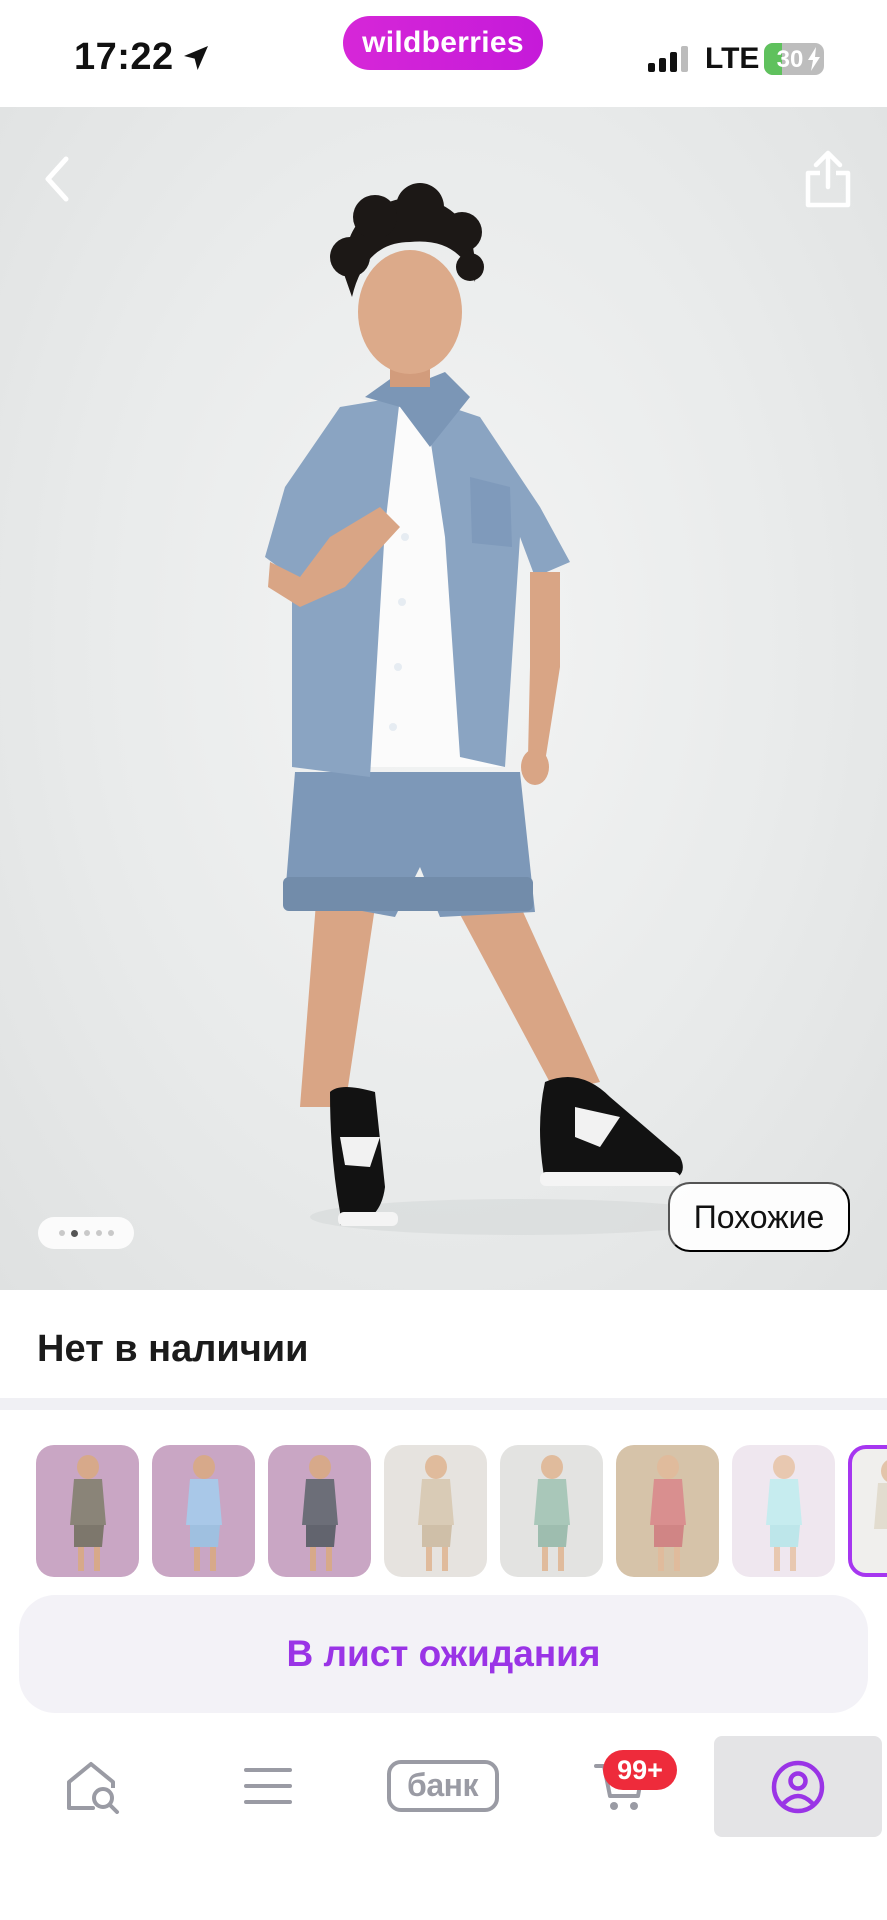 The width and height of the screenshot is (887, 1920). Describe the element at coordinates (794, 59) in the screenshot. I see `battery-indicator: 30` at that location.